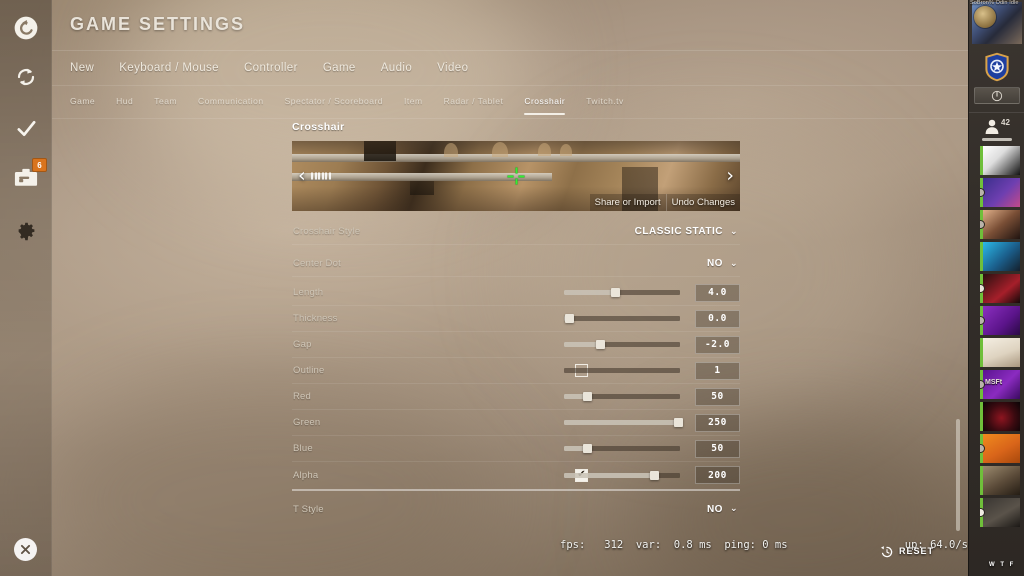 The height and width of the screenshot is (576, 1024). I want to click on sidebar-item-settings, so click(26, 231).